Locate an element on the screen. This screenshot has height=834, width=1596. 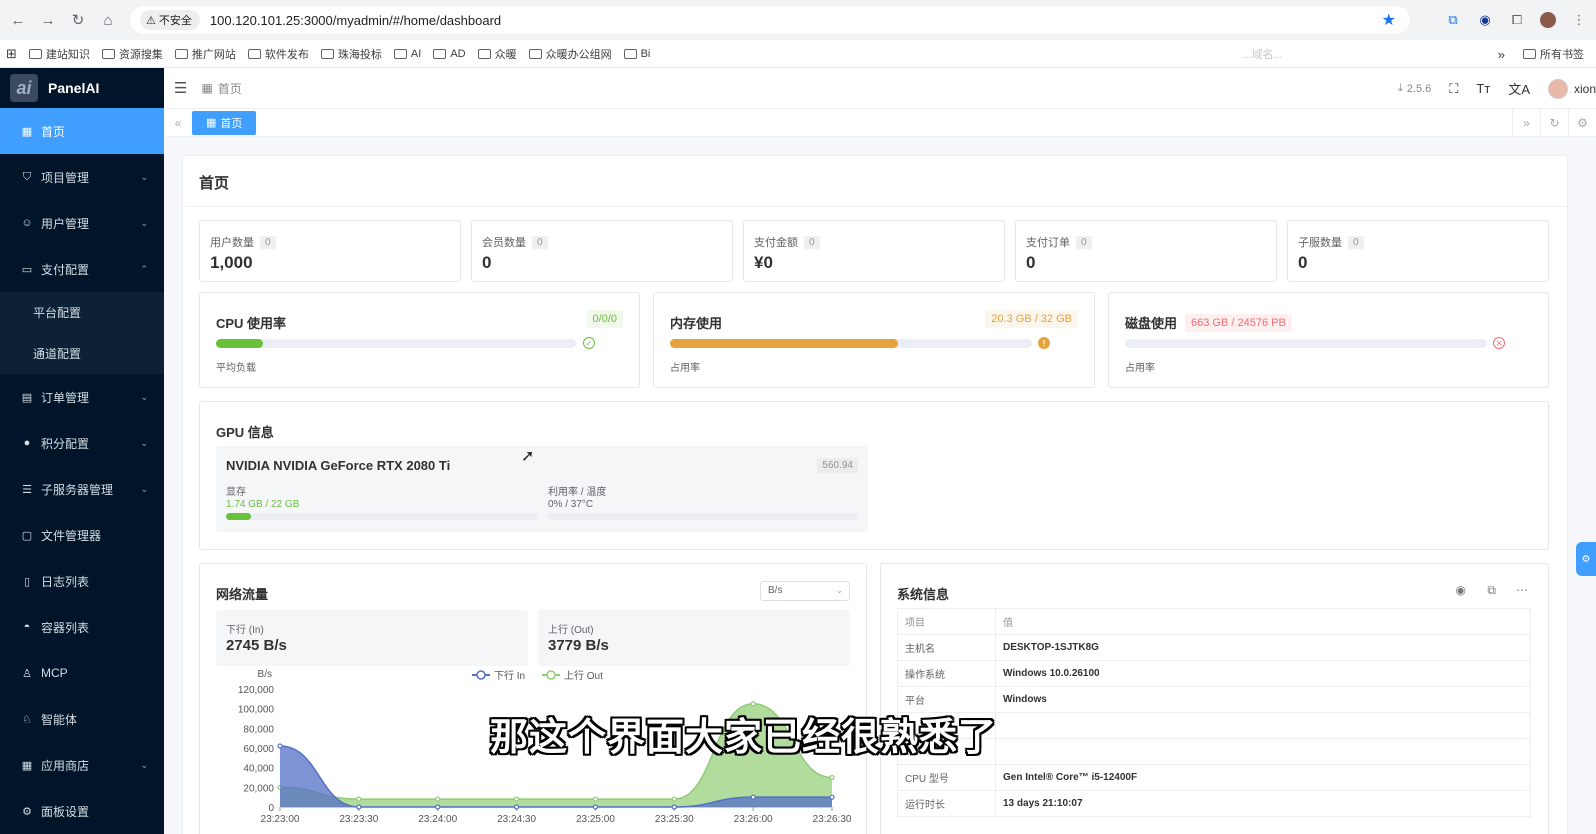
sidebar-item-label: 面板设置 is located at coordinates (65, 811).